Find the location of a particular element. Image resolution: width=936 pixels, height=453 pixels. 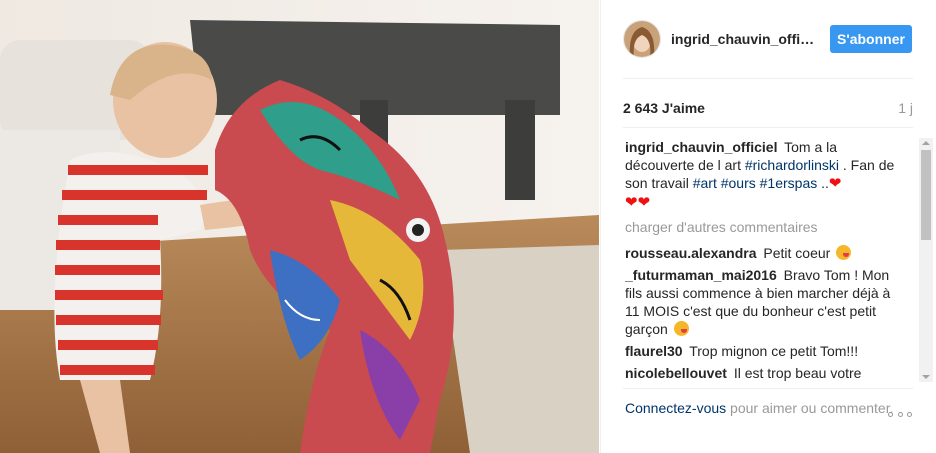

likes-divider is located at coordinates (768, 127).